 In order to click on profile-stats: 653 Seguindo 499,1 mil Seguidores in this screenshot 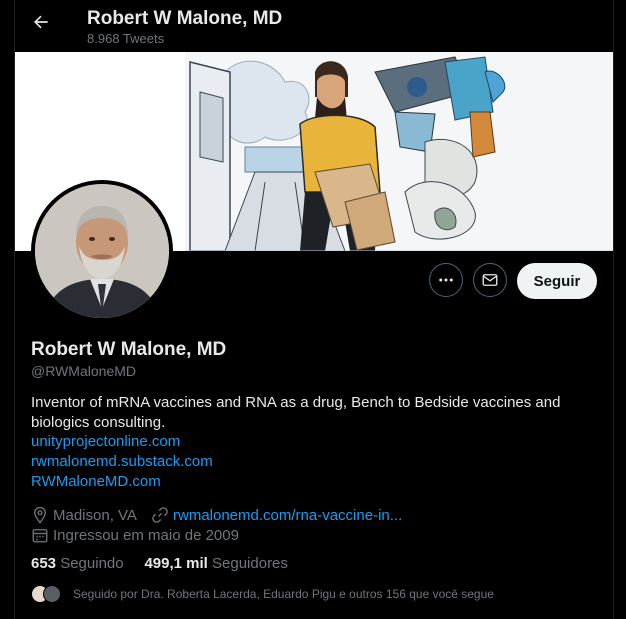, I will do `click(159, 563)`.